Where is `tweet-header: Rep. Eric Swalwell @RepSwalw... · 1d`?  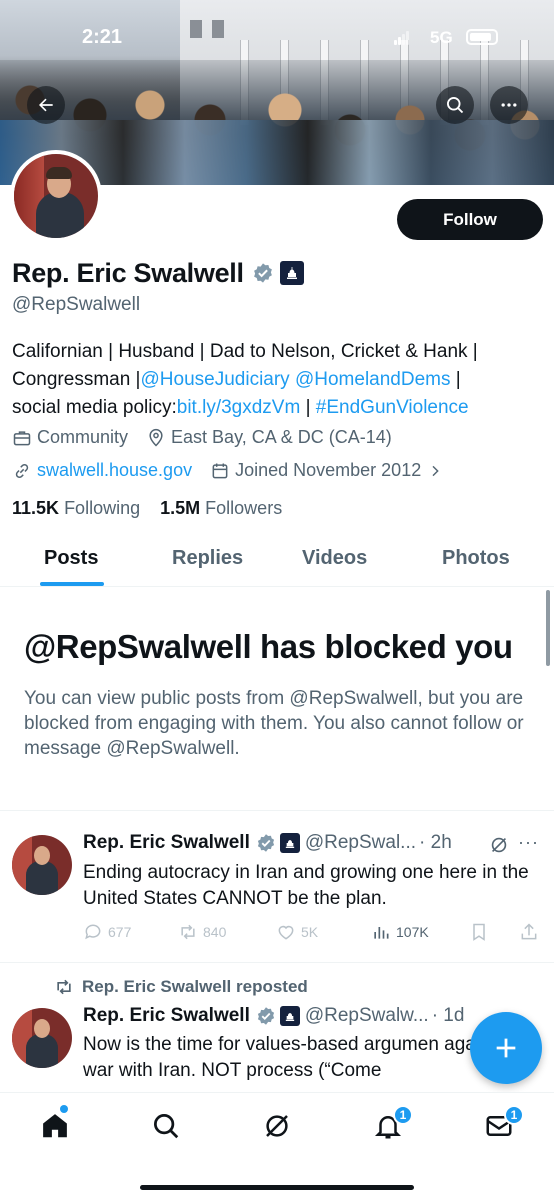 tweet-header: Rep. Eric Swalwell @RepSwalw... · 1d is located at coordinates (273, 1016).